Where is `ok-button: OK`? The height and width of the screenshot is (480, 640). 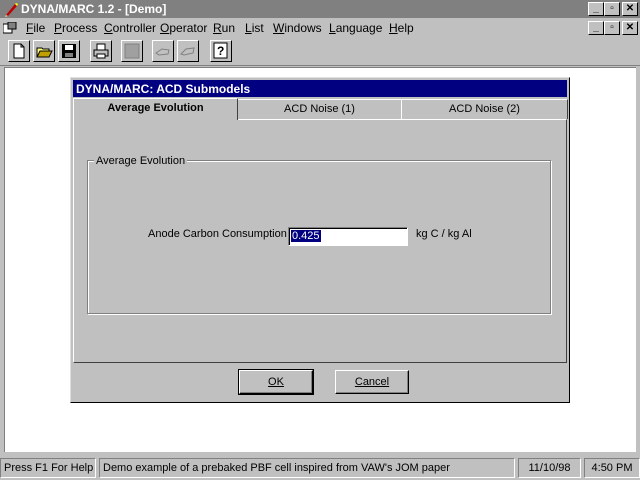
ok-button: OK is located at coordinates (276, 382).